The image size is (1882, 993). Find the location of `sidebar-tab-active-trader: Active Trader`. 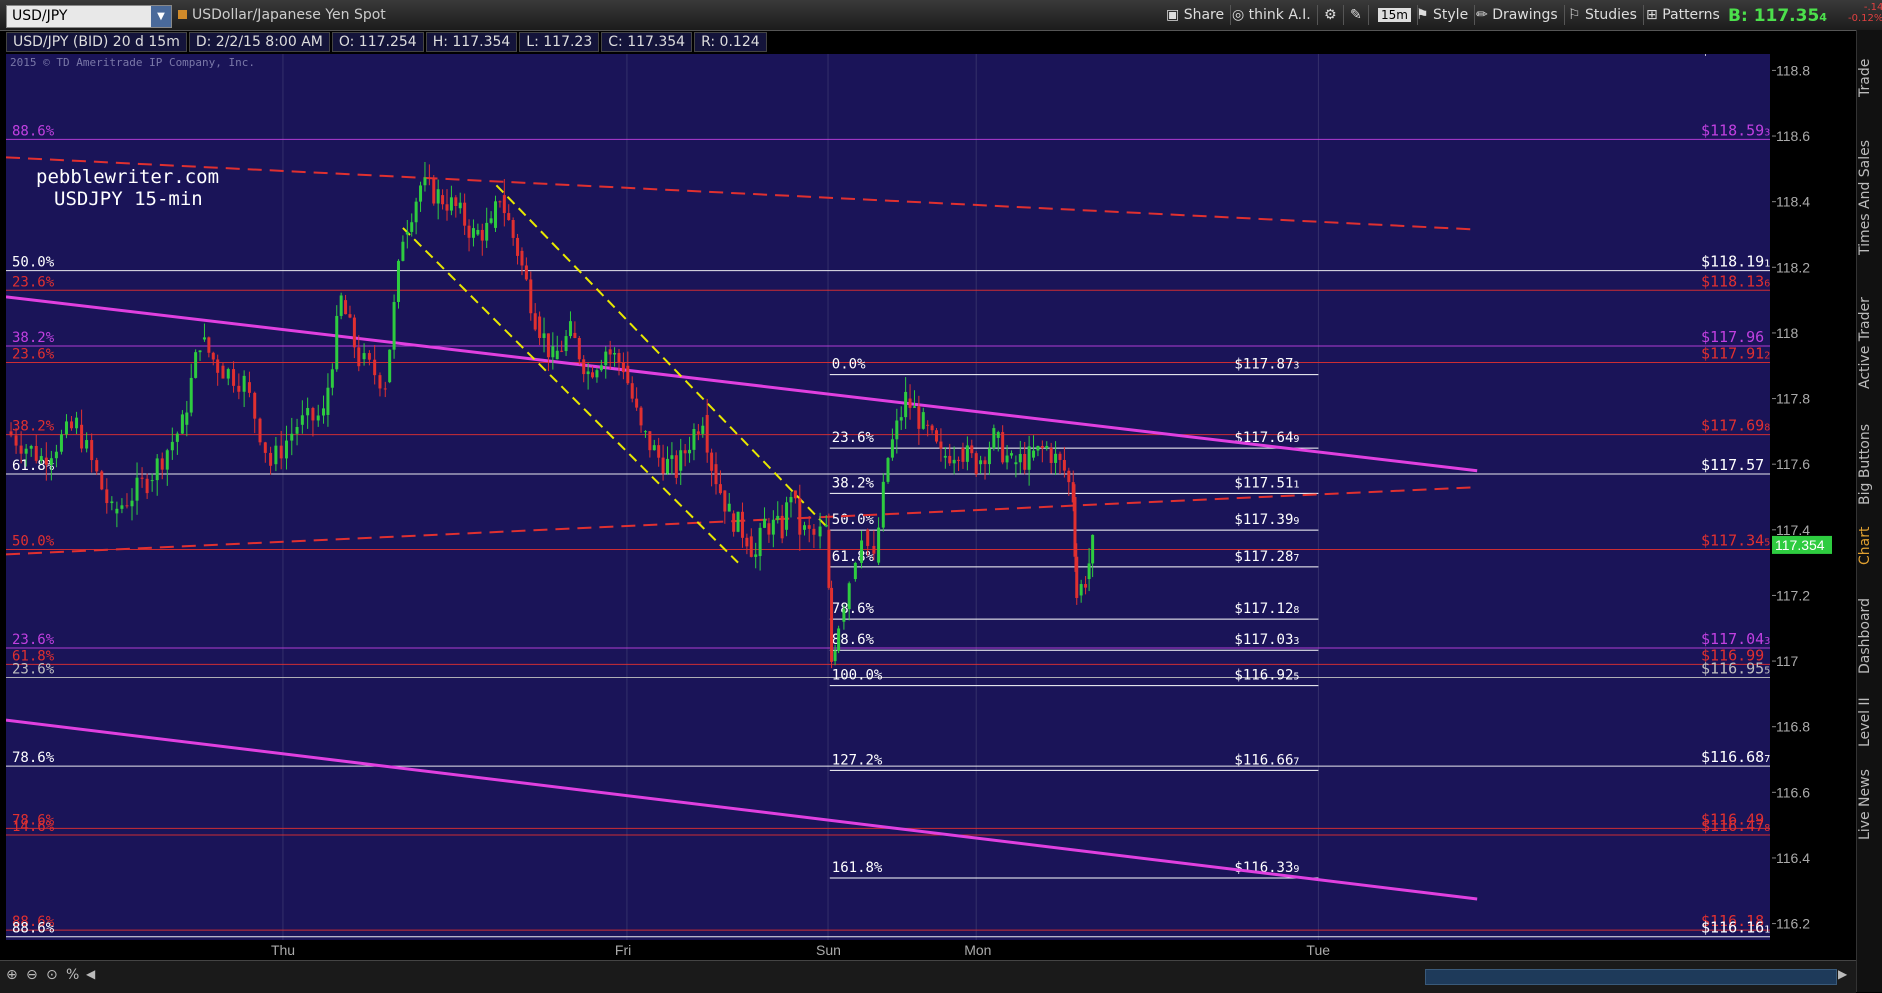

sidebar-tab-active-trader: Active Trader is located at coordinates (1869, 343).